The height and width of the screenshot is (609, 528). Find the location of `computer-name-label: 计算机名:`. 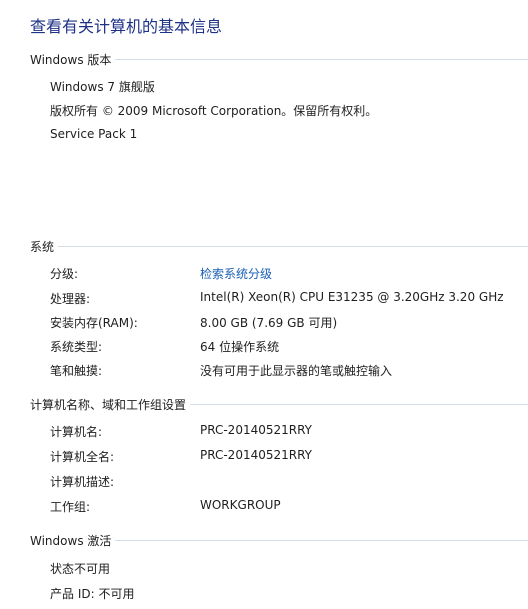

computer-name-label: 计算机名: is located at coordinates (76, 432).